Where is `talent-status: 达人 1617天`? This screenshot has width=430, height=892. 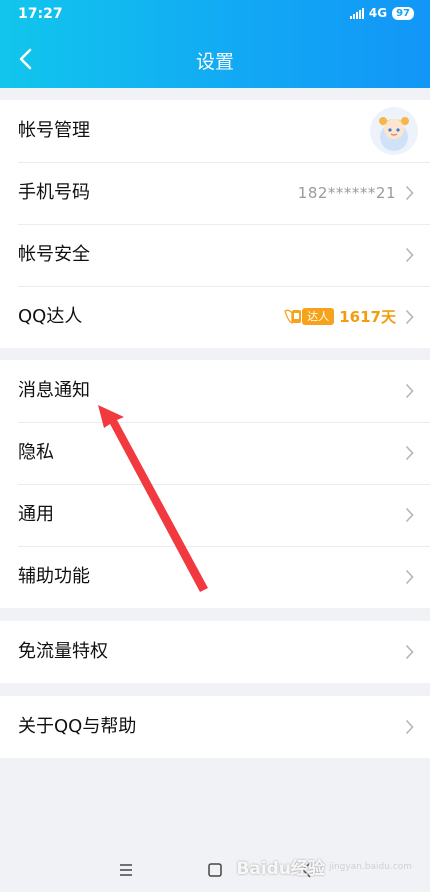 talent-status: 达人 1617天 is located at coordinates (339, 316).